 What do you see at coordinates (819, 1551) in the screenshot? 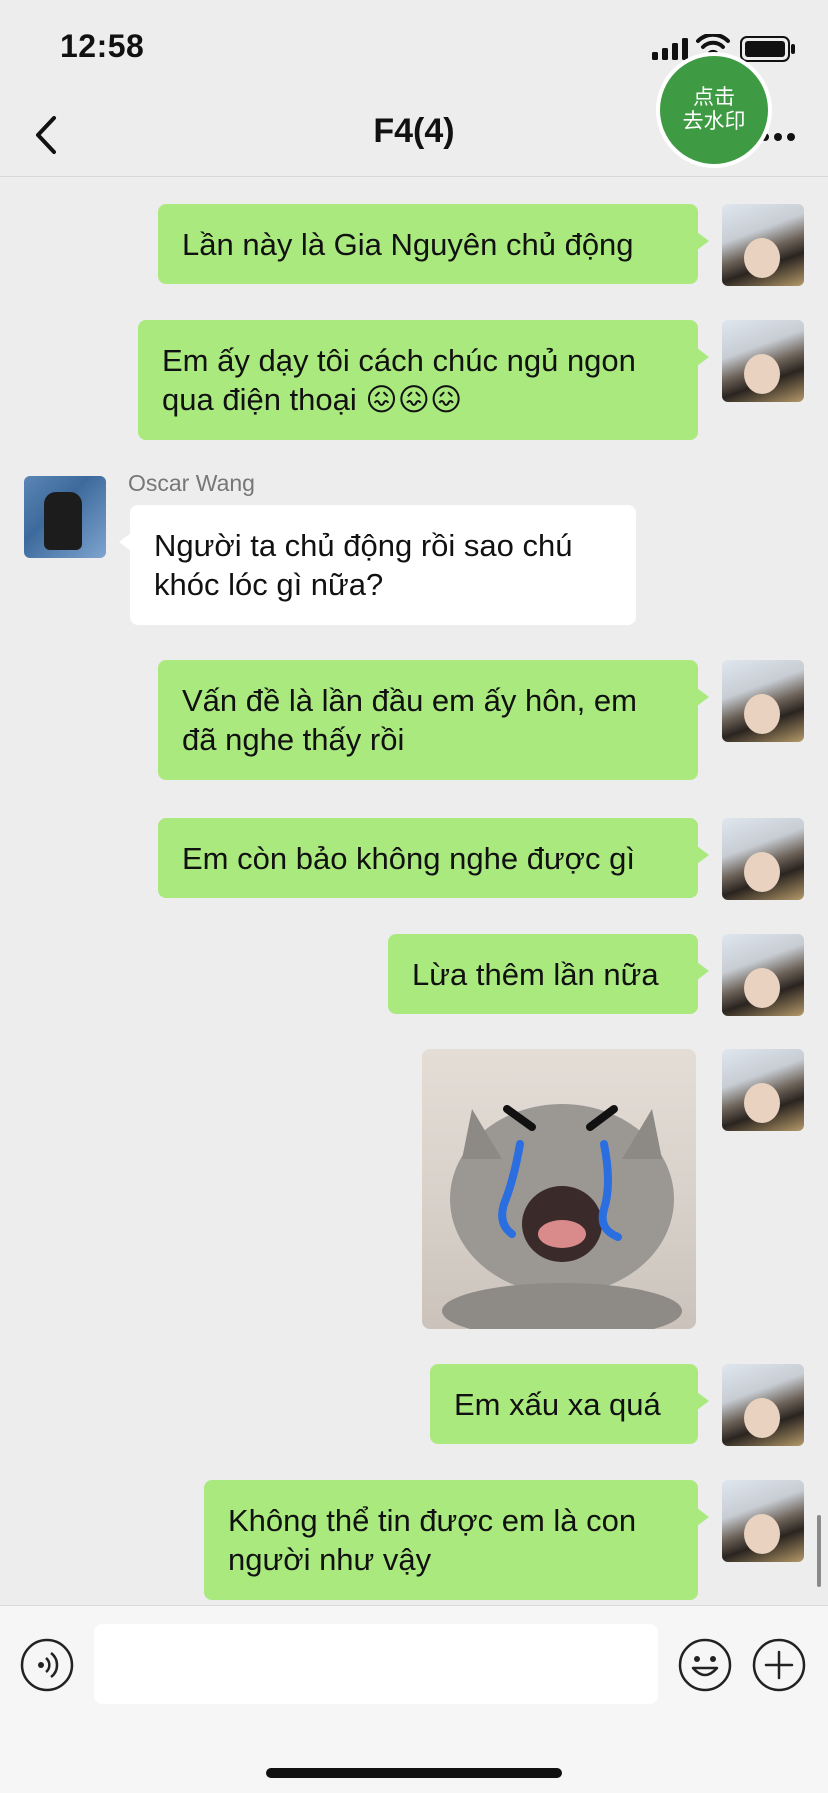
I see `scrollbar` at bounding box center [819, 1551].